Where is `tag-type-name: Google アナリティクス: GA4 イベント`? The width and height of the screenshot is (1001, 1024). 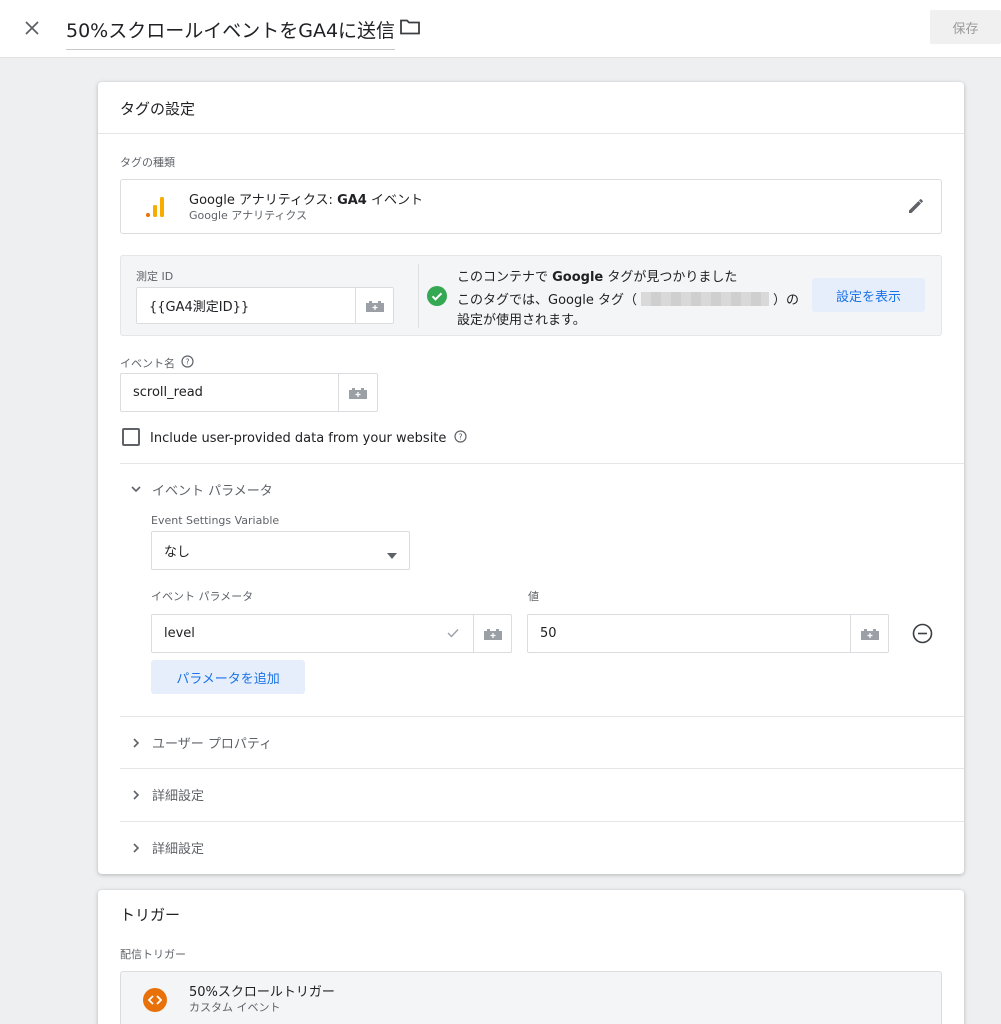
tag-type-name: Google アナリティクス: GA4 イベント is located at coordinates (306, 200).